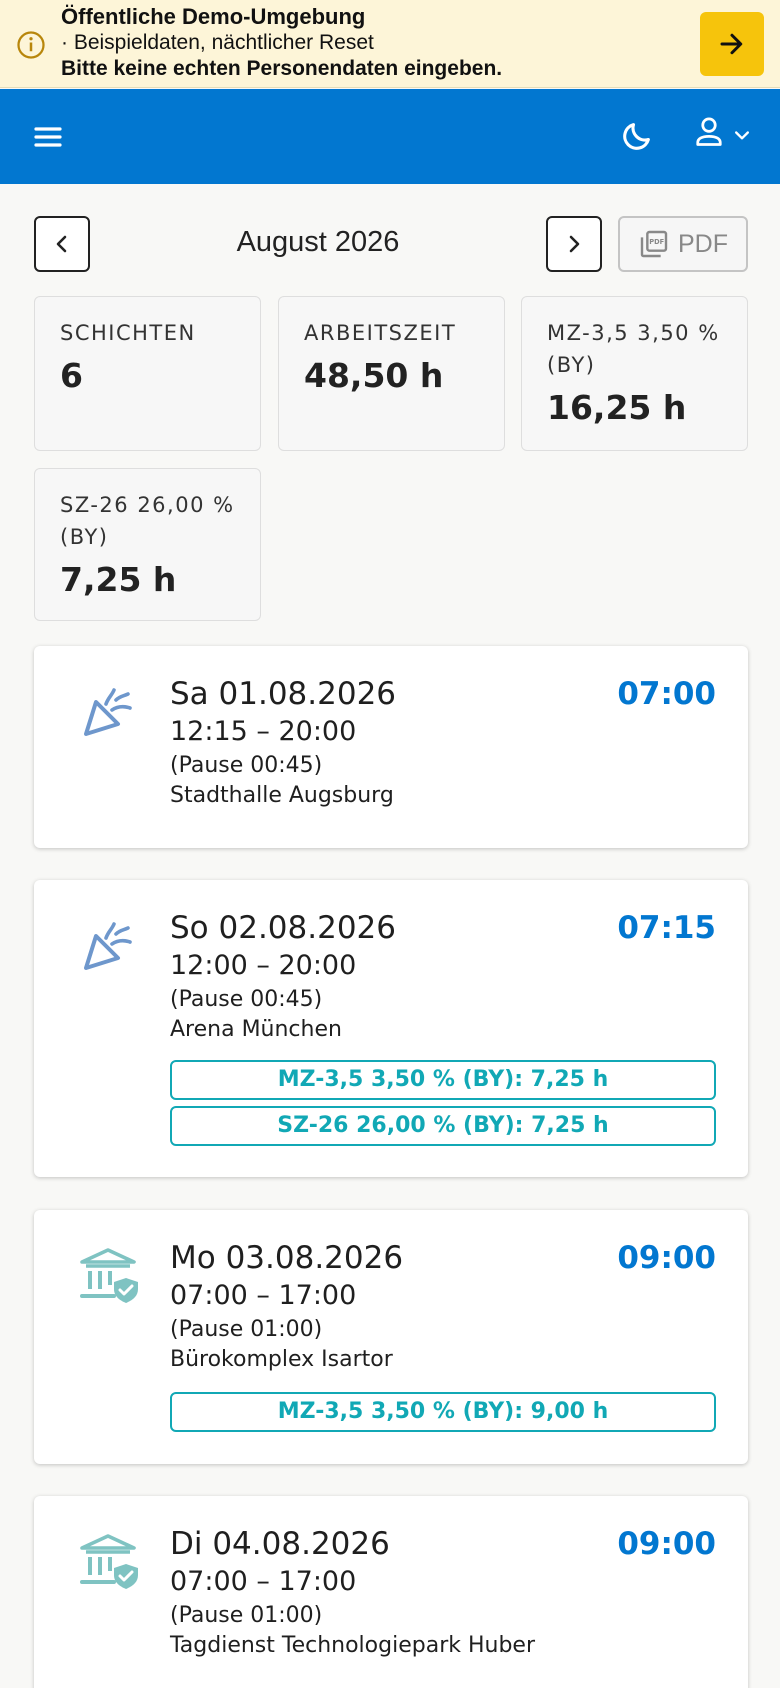  What do you see at coordinates (635, 349) in the screenshot?
I see `stat-label: MZ-3,5 3,50 % (BY)` at bounding box center [635, 349].